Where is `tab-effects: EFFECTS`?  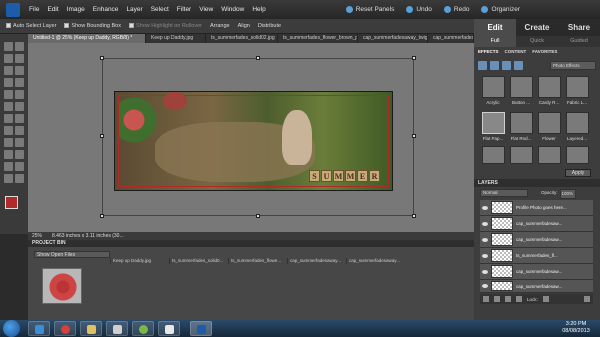
tab-effects: EFFECTS is located at coordinates (488, 53).